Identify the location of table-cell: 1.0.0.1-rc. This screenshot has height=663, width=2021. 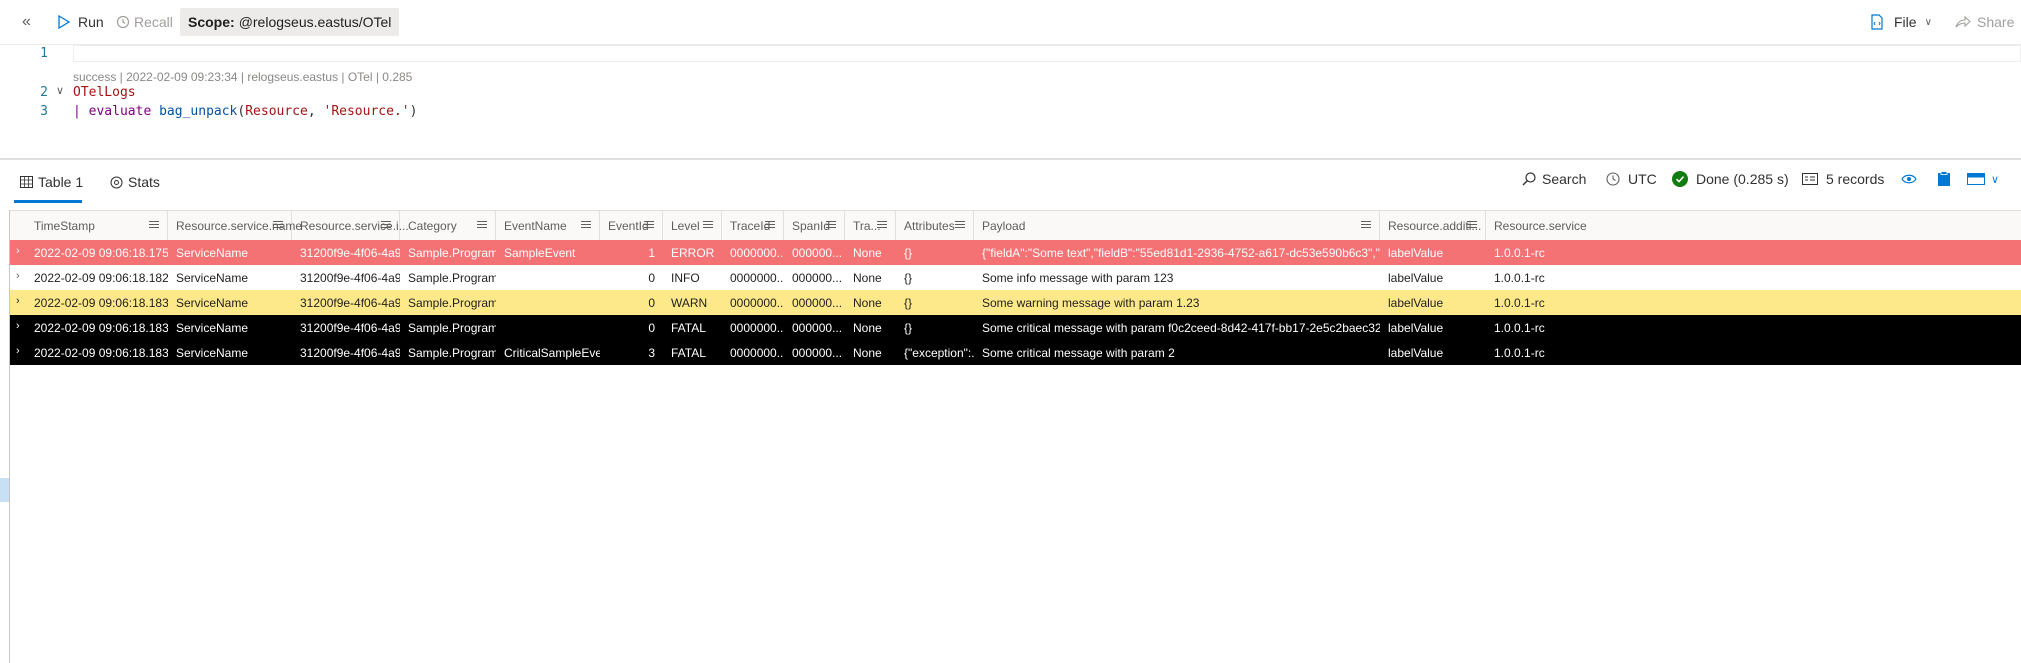
(1519, 302).